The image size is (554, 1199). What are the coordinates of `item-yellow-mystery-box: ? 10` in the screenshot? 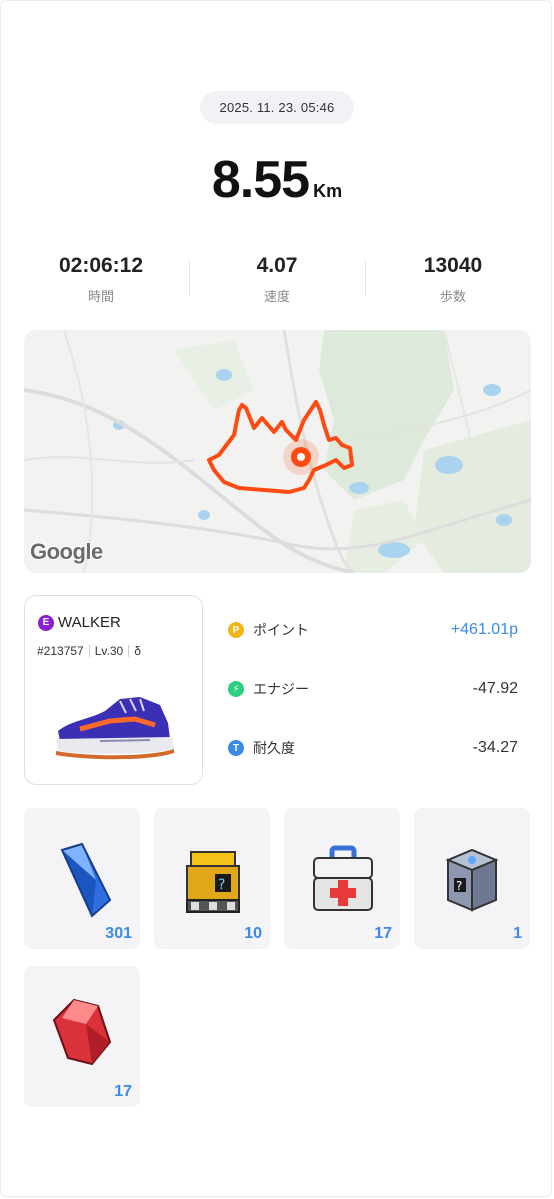 It's located at (212, 878).